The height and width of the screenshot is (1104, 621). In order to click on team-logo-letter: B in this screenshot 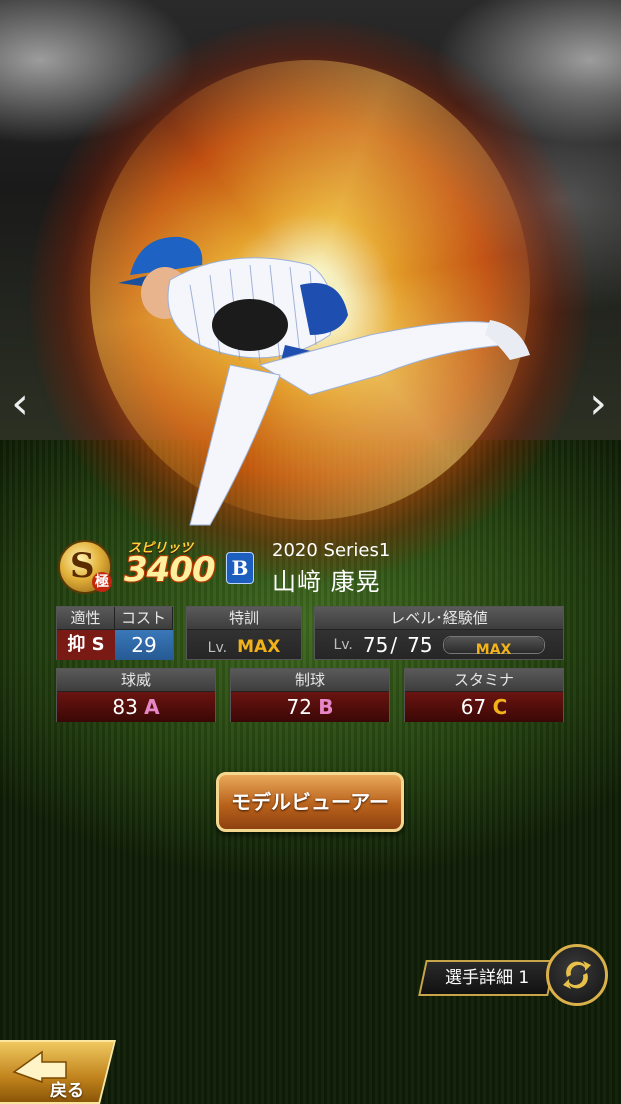, I will do `click(240, 568)`.